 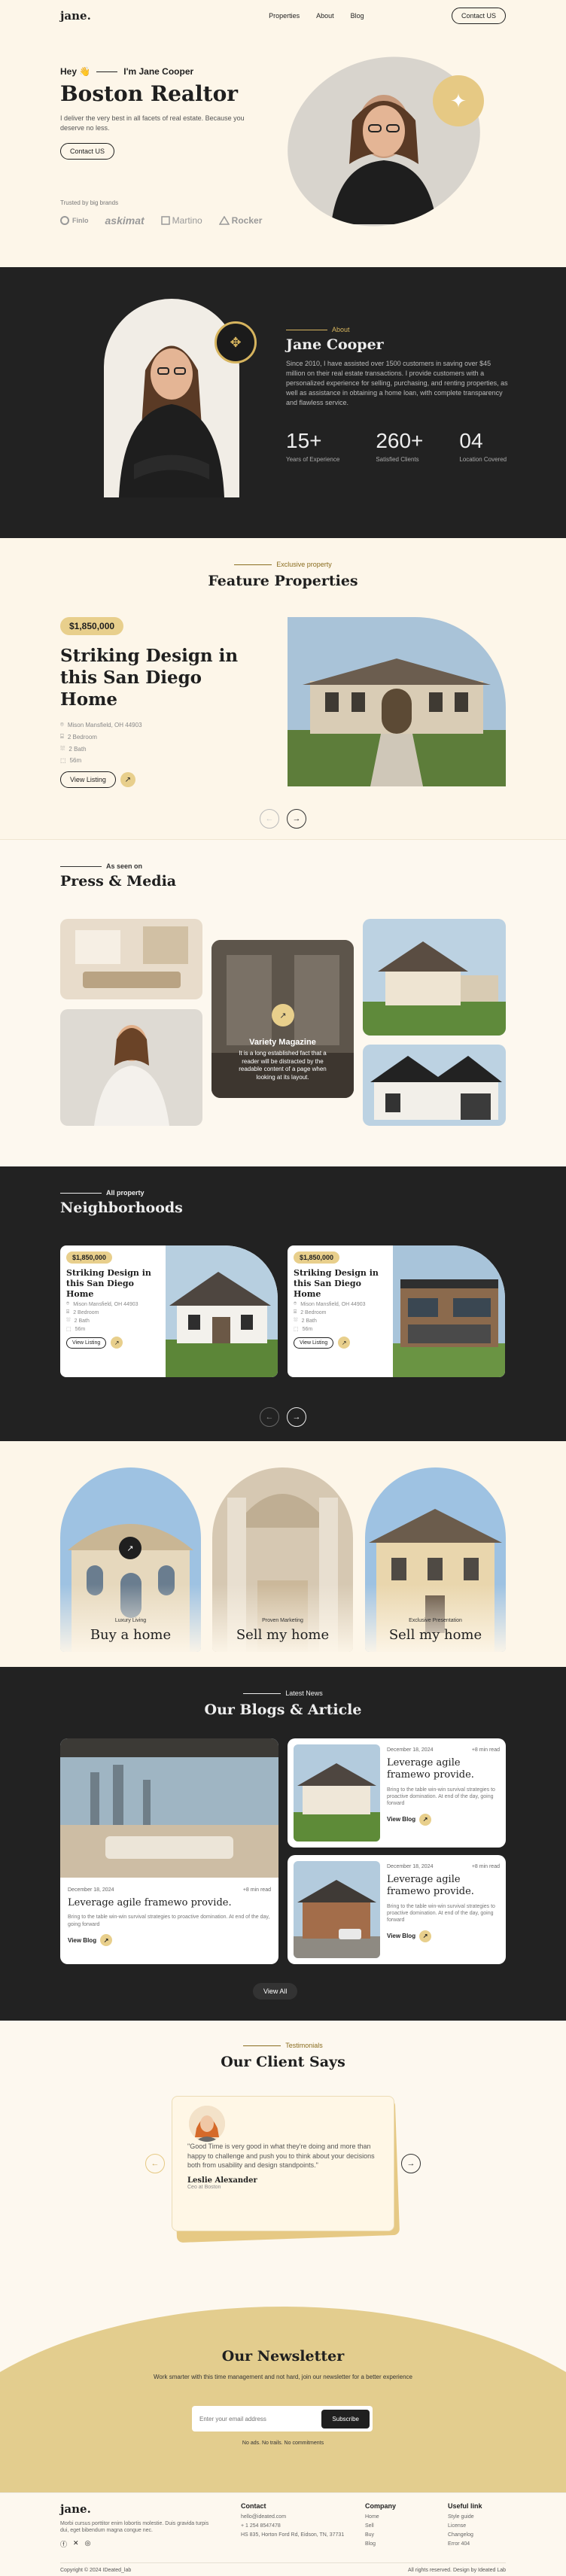 I want to click on neigh-title: Neighborhoods, so click(x=121, y=1208).